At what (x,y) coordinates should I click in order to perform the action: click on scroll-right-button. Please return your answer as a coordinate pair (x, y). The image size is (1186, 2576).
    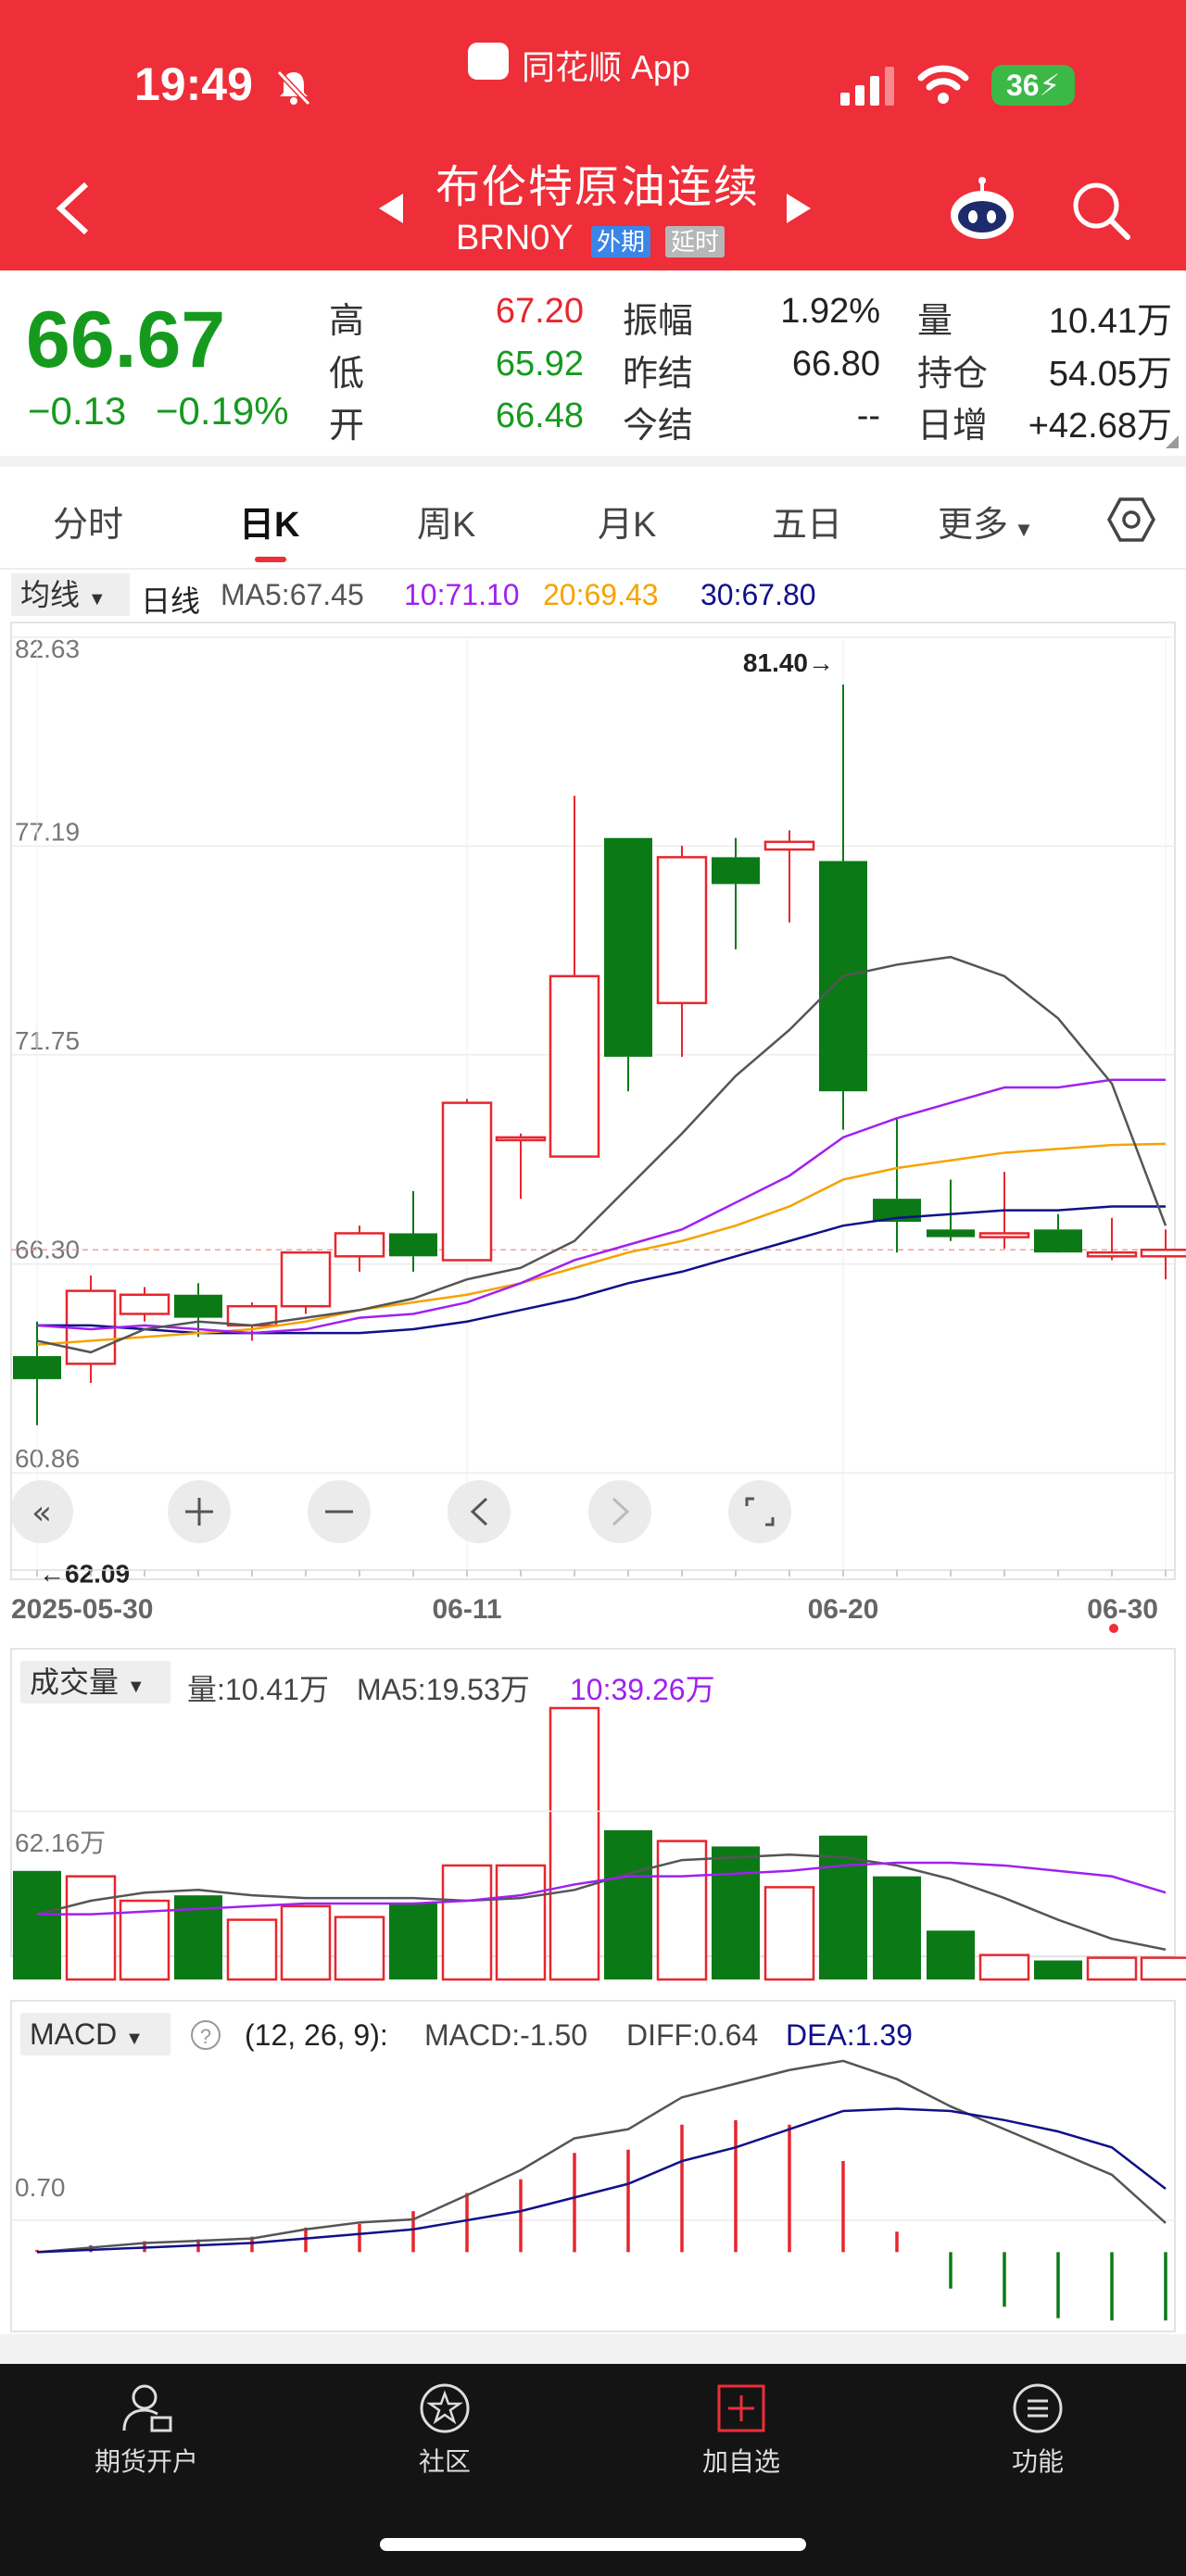
    Looking at the image, I should click on (619, 1511).